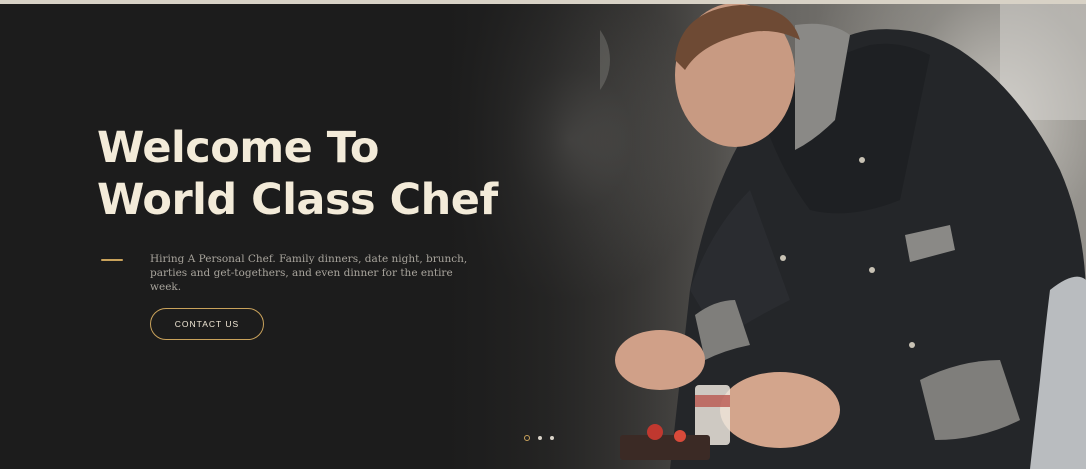 The image size is (1086, 469). I want to click on top-border, so click(543, 2).